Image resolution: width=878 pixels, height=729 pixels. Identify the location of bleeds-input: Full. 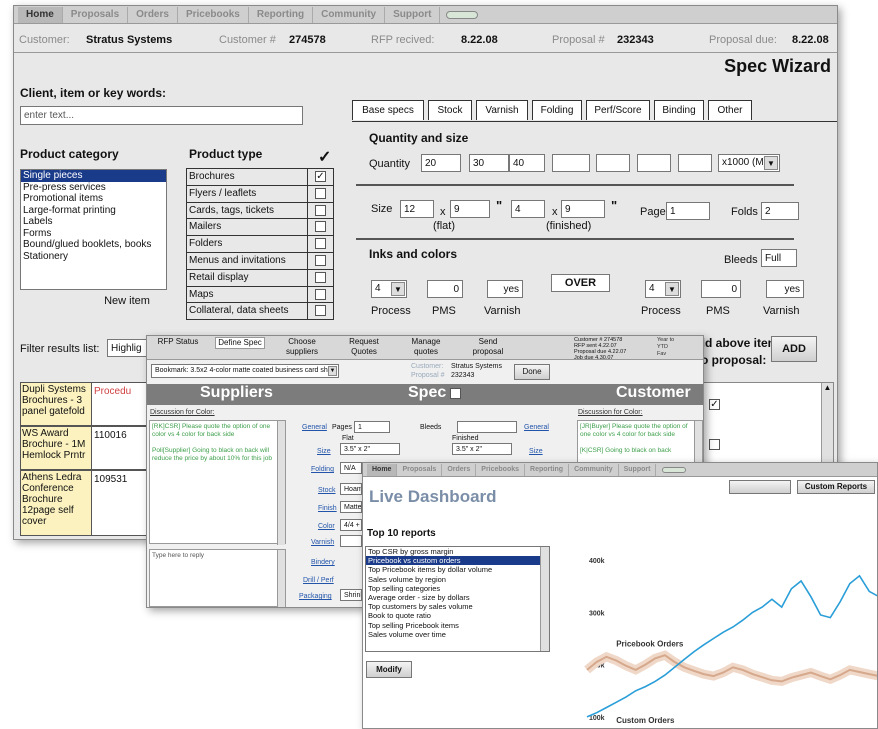
(779, 258).